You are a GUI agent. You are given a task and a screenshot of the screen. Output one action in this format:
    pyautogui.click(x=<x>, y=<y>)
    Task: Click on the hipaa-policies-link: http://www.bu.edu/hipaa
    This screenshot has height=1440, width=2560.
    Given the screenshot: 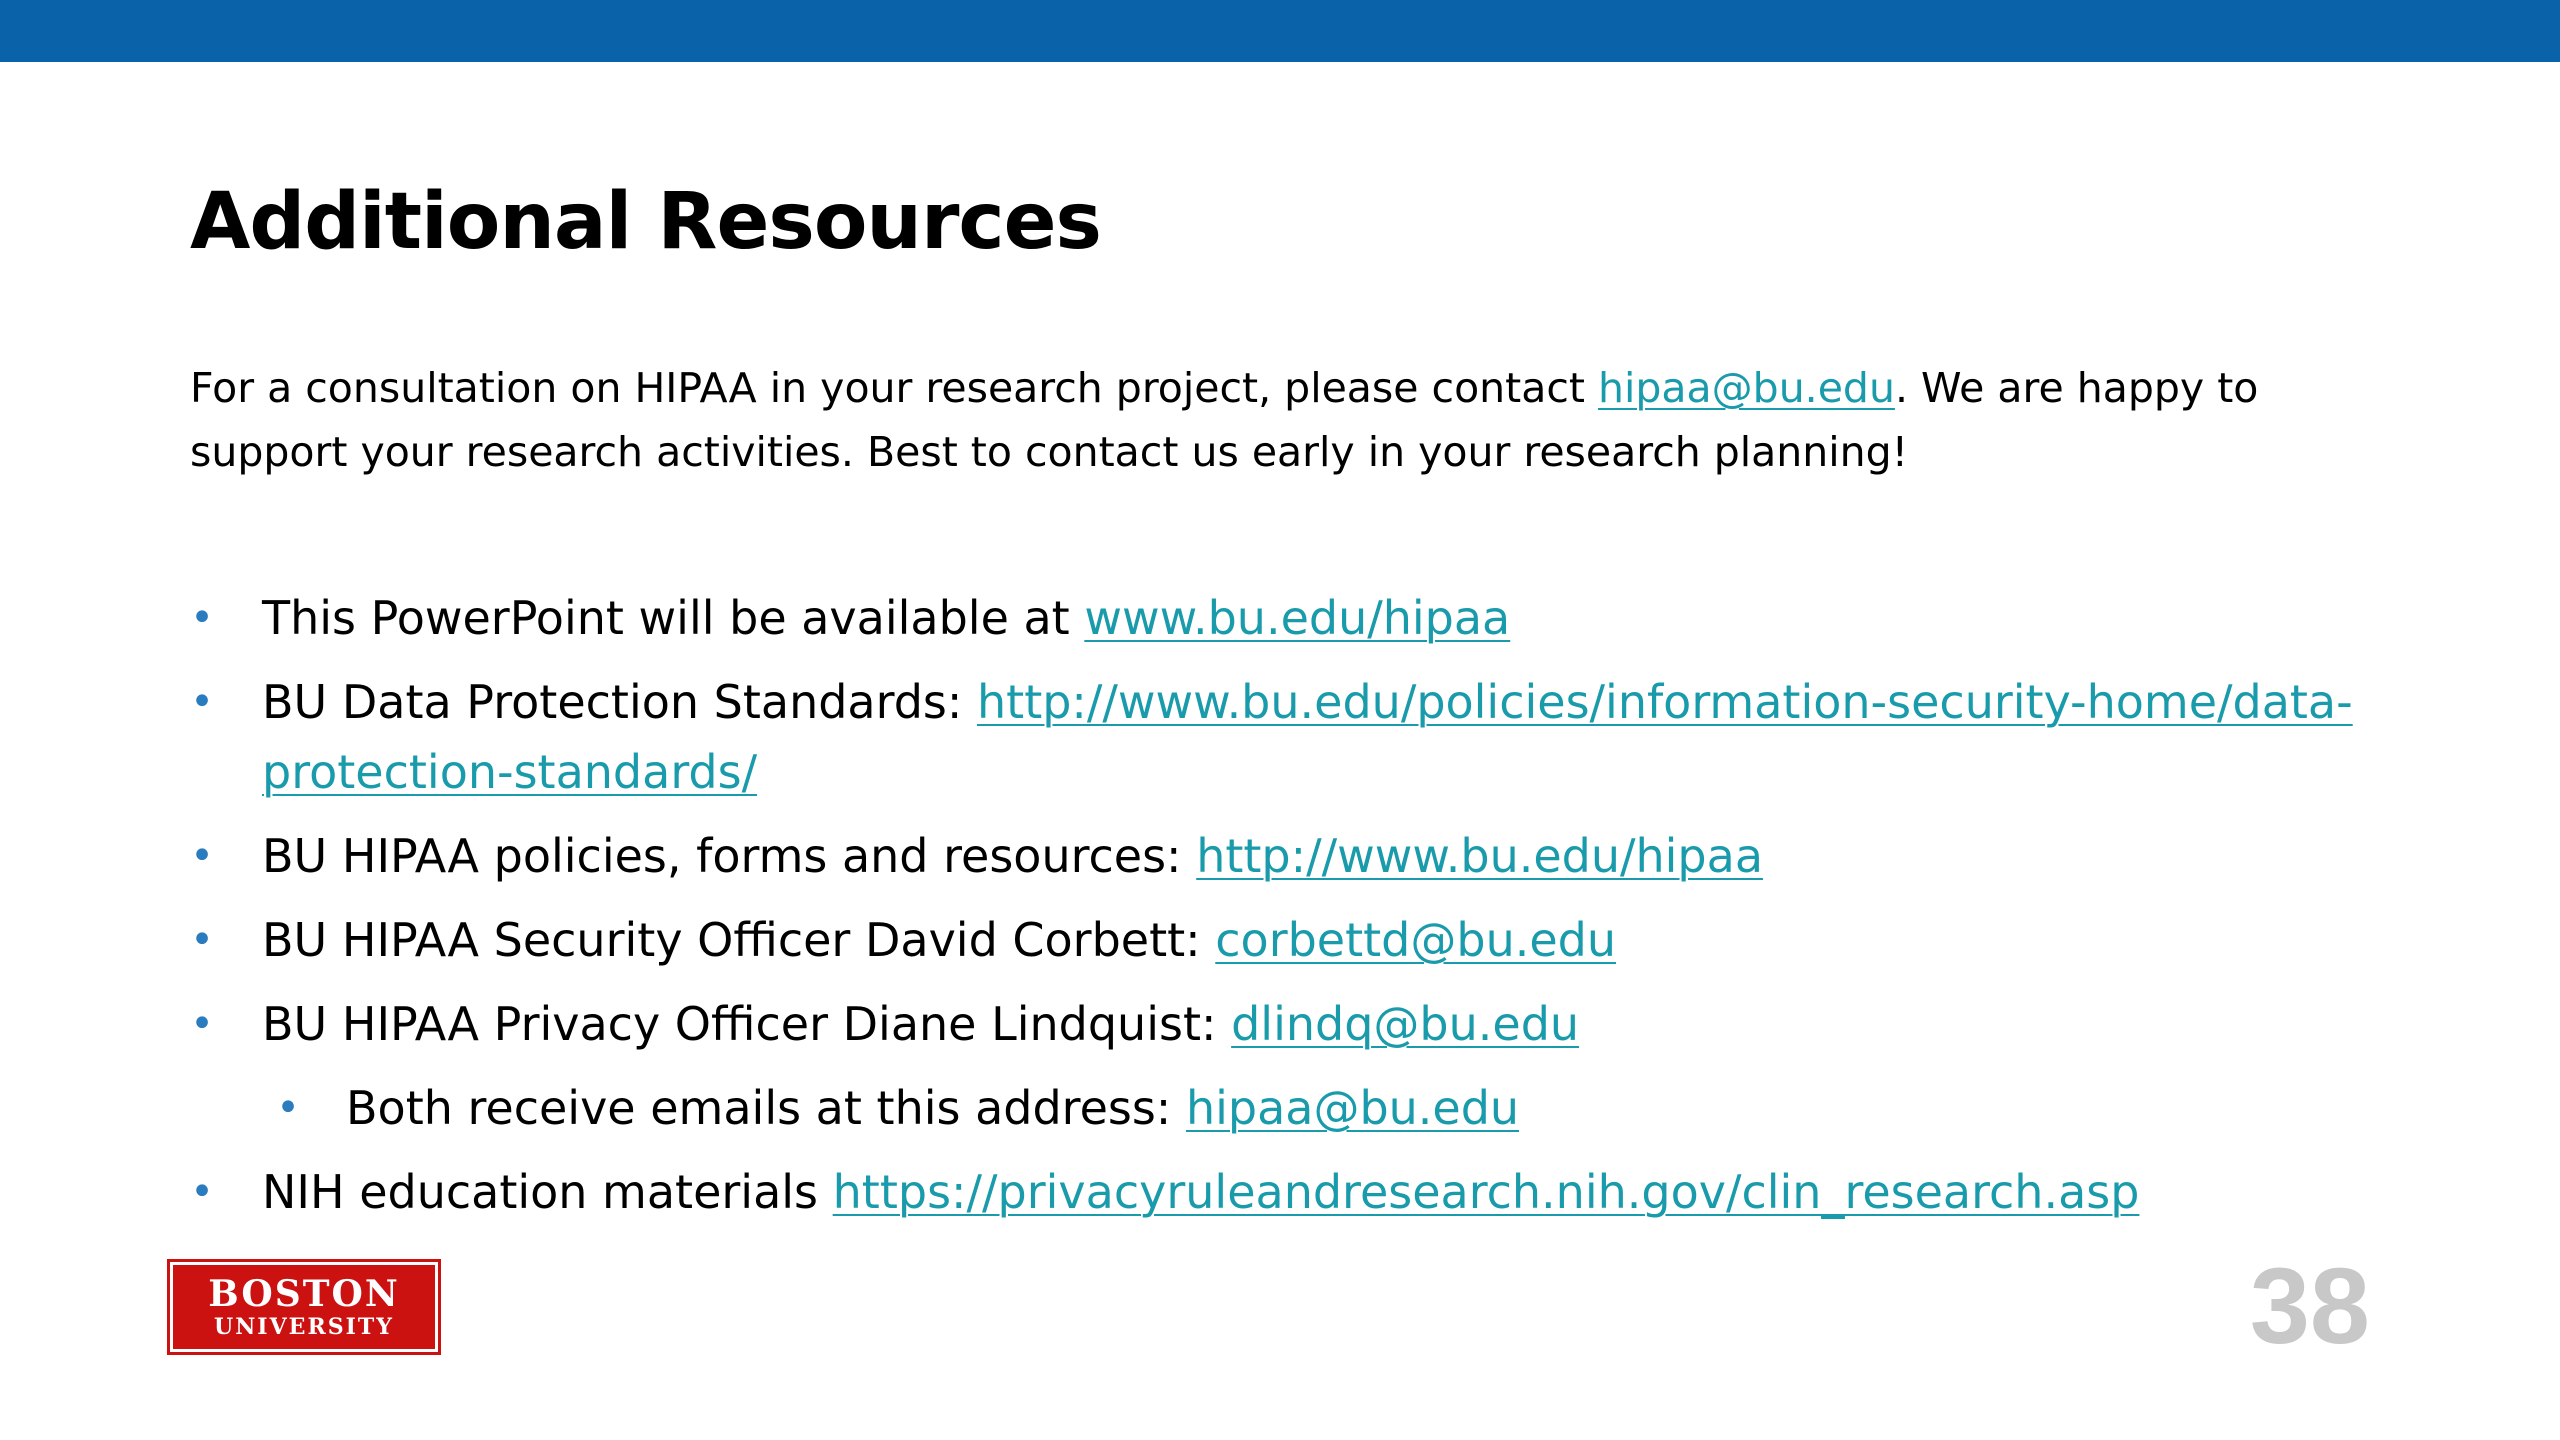 What is the action you would take?
    pyautogui.click(x=1479, y=856)
    